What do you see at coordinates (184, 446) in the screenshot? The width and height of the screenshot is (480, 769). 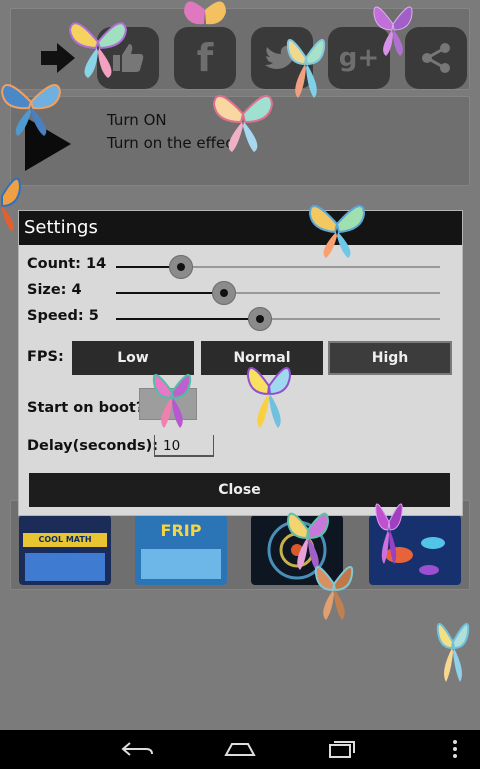 I see `delay-input: 10` at bounding box center [184, 446].